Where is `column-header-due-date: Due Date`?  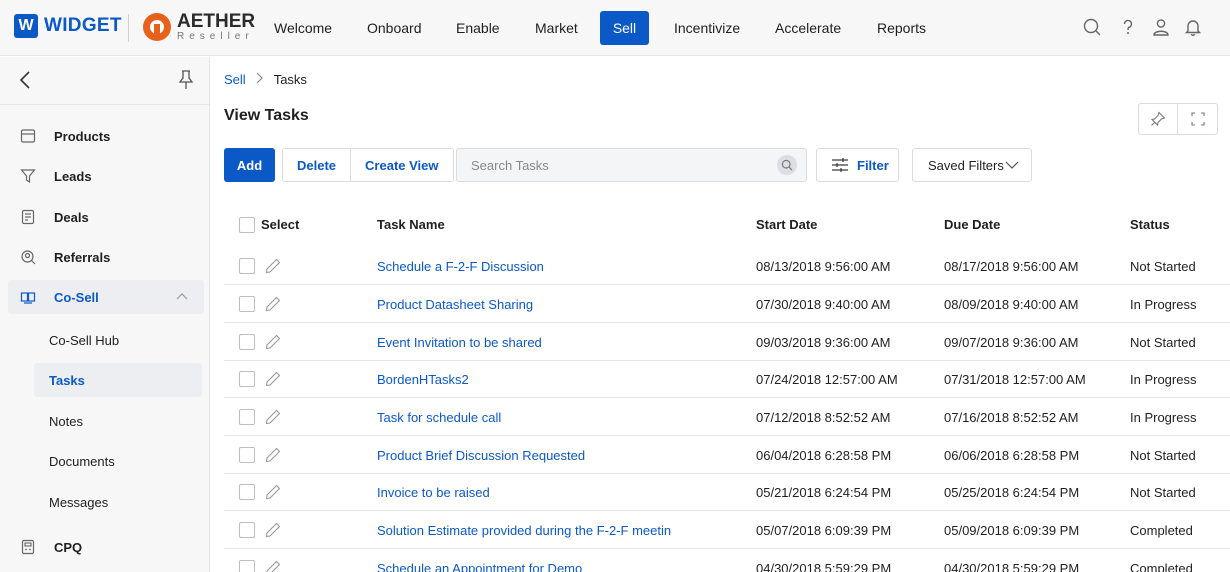 column-header-due-date: Due Date is located at coordinates (972, 224).